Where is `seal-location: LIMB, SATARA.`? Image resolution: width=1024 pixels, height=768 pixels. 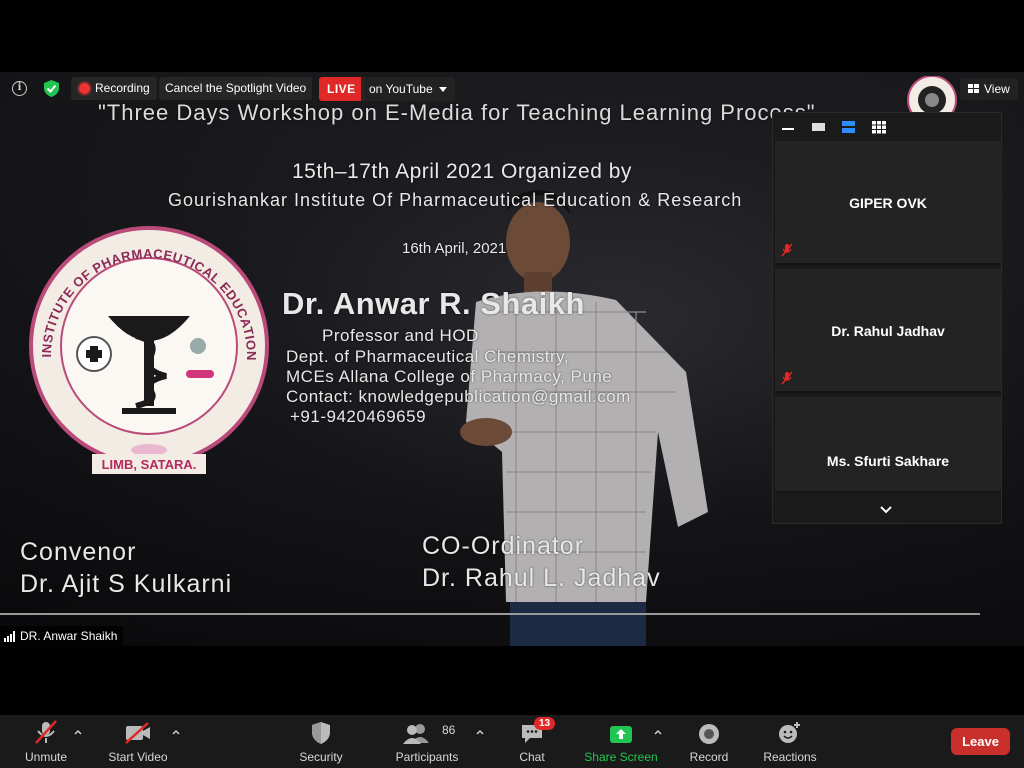 seal-location: LIMB, SATARA. is located at coordinates (149, 464).